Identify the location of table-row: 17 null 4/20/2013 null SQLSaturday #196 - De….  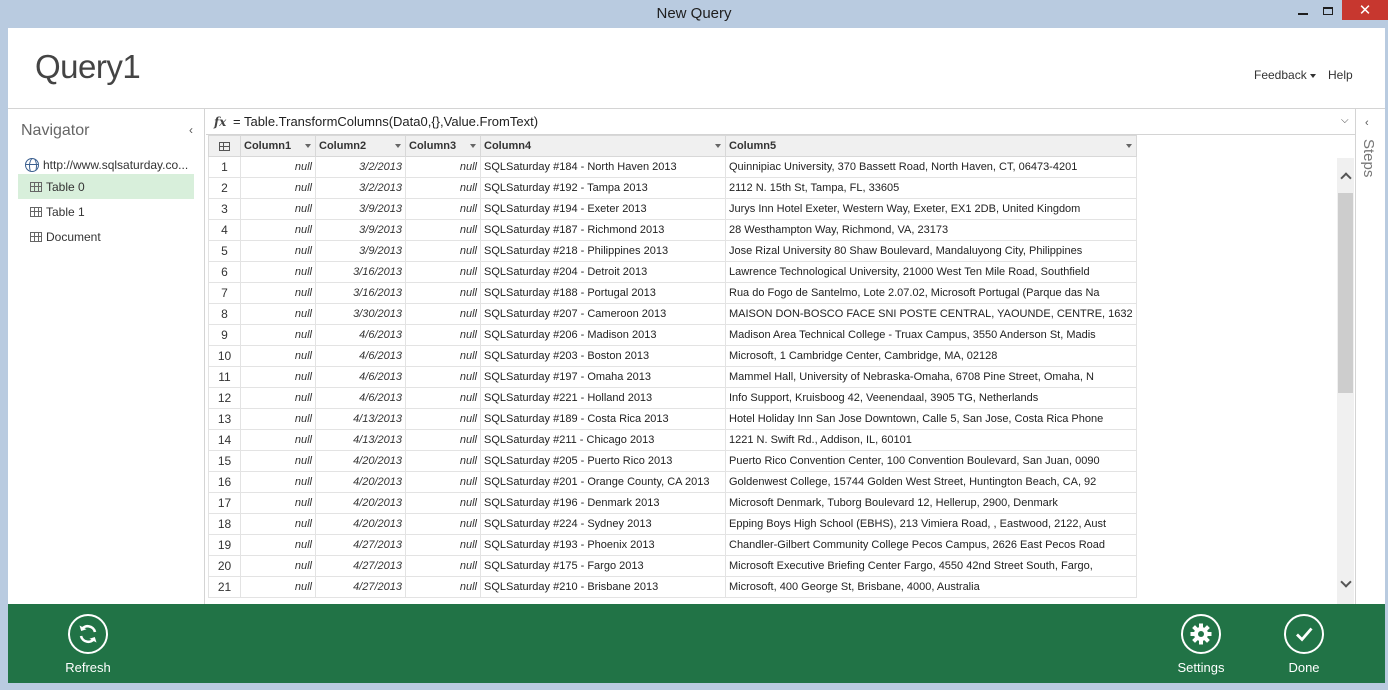
(672, 503).